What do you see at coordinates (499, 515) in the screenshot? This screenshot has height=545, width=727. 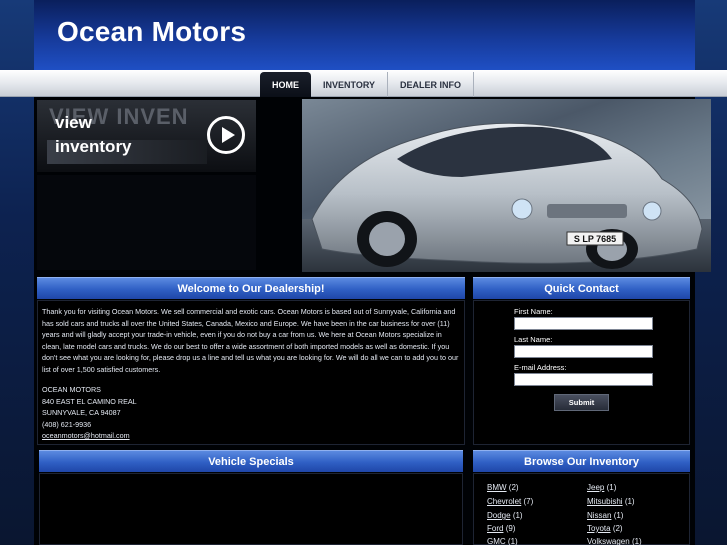 I see `inventory-link-dodge: Dodge` at bounding box center [499, 515].